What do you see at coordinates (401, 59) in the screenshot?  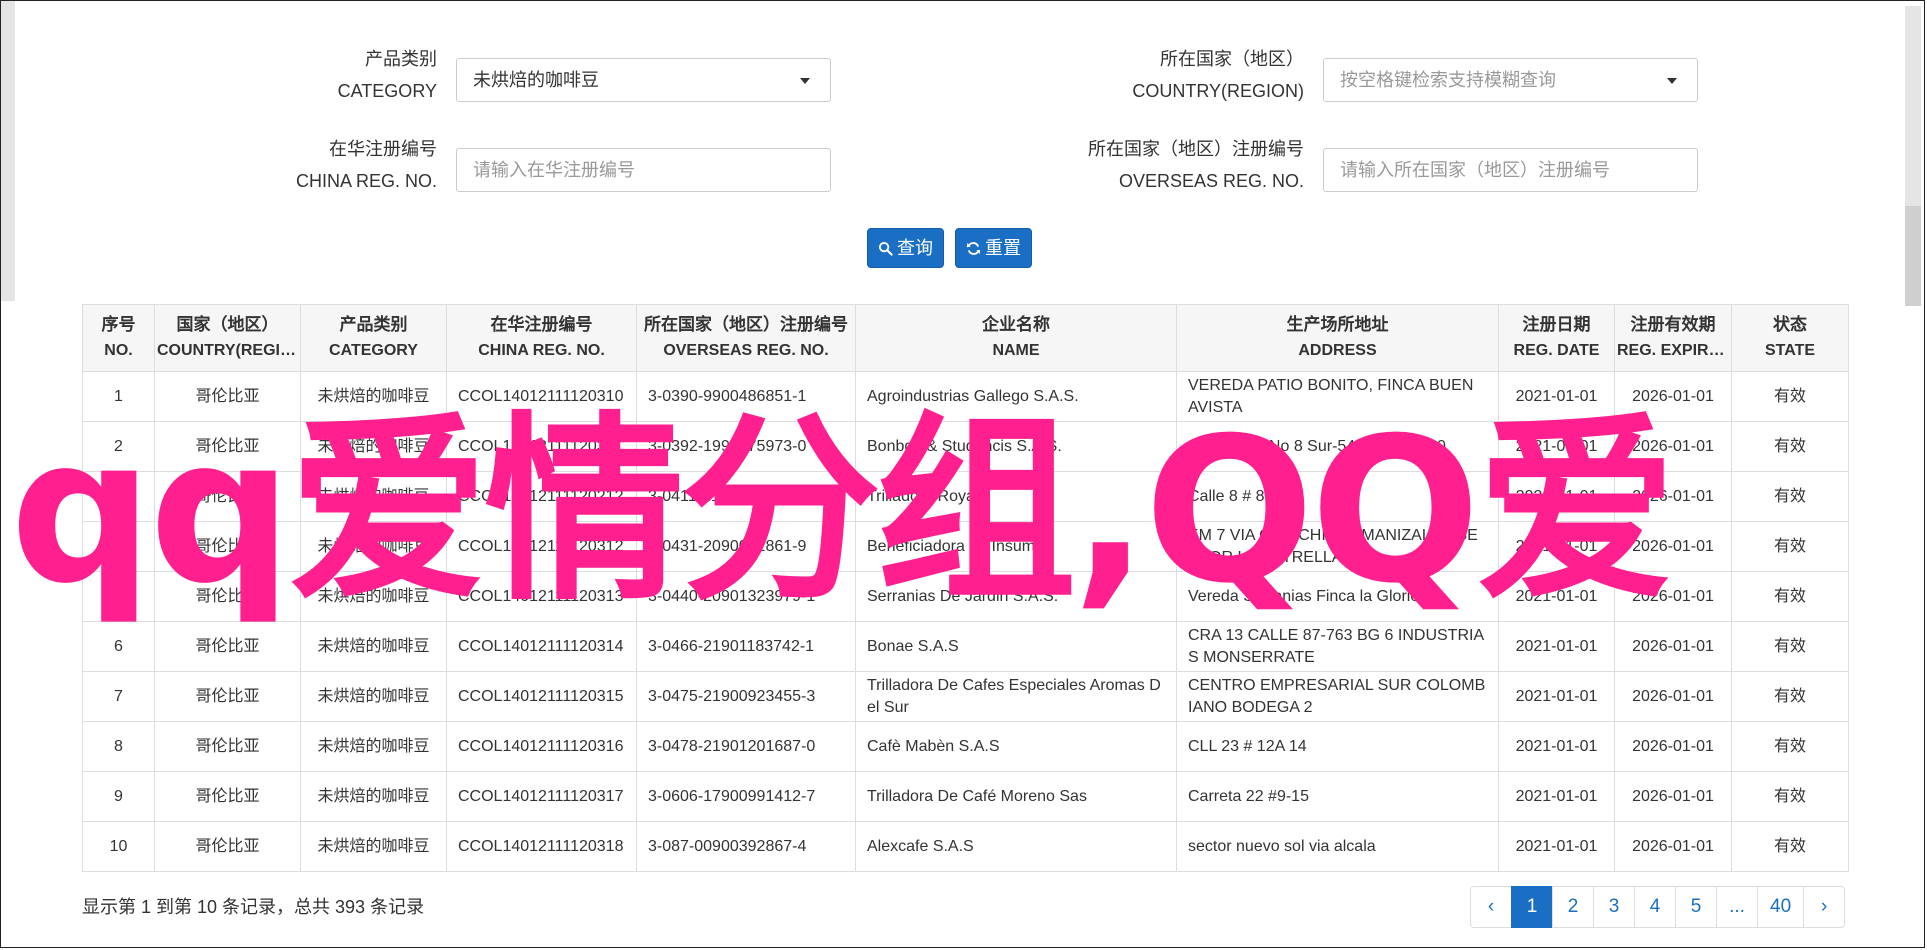 I see `category-label-cn: 产品类别` at bounding box center [401, 59].